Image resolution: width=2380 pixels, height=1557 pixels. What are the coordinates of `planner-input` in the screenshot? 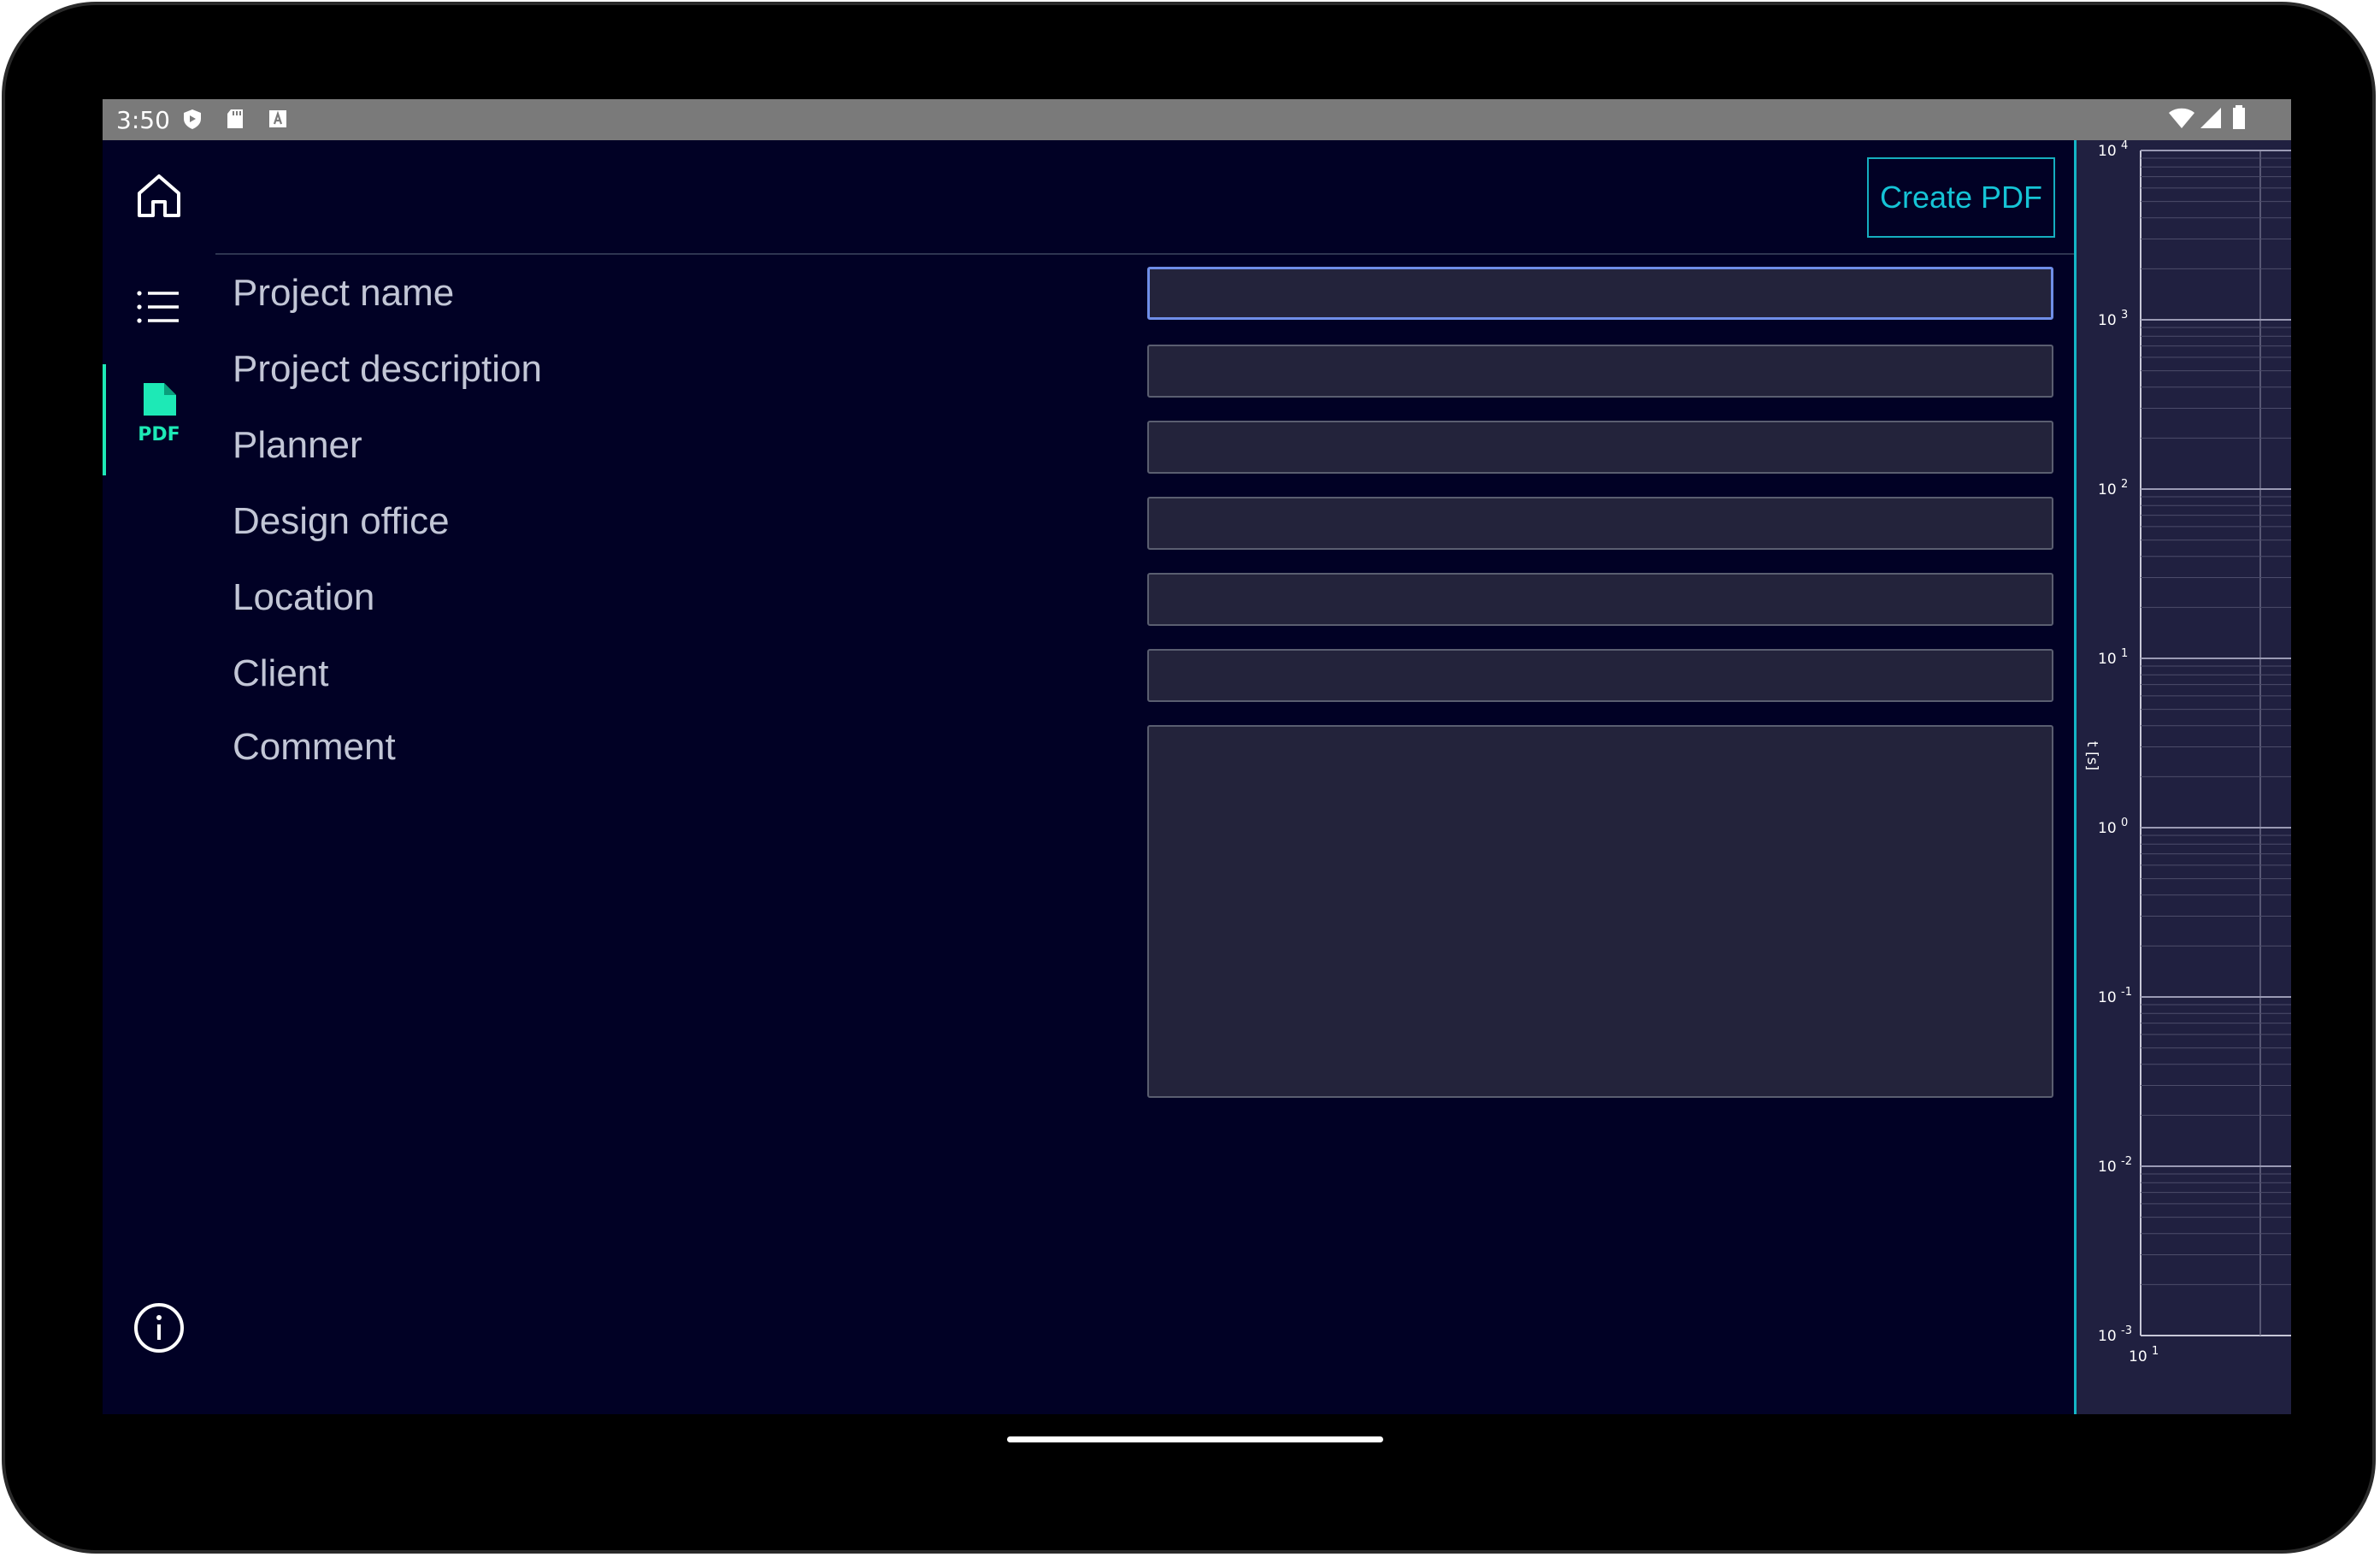 It's located at (1600, 447).